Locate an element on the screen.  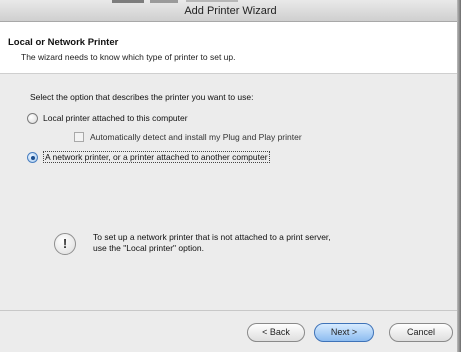
title-bar: Add Printer Wizard is located at coordinates (230, 11).